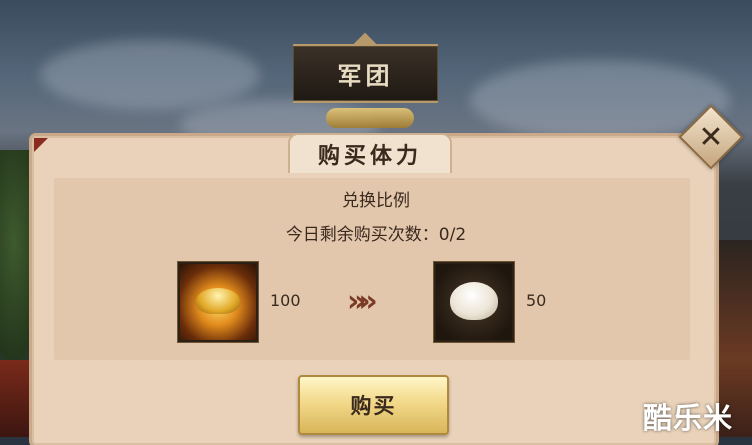 The width and height of the screenshot is (752, 445). Describe the element at coordinates (362, 301) in the screenshot. I see `exchange-arrow-icon: »»` at that location.